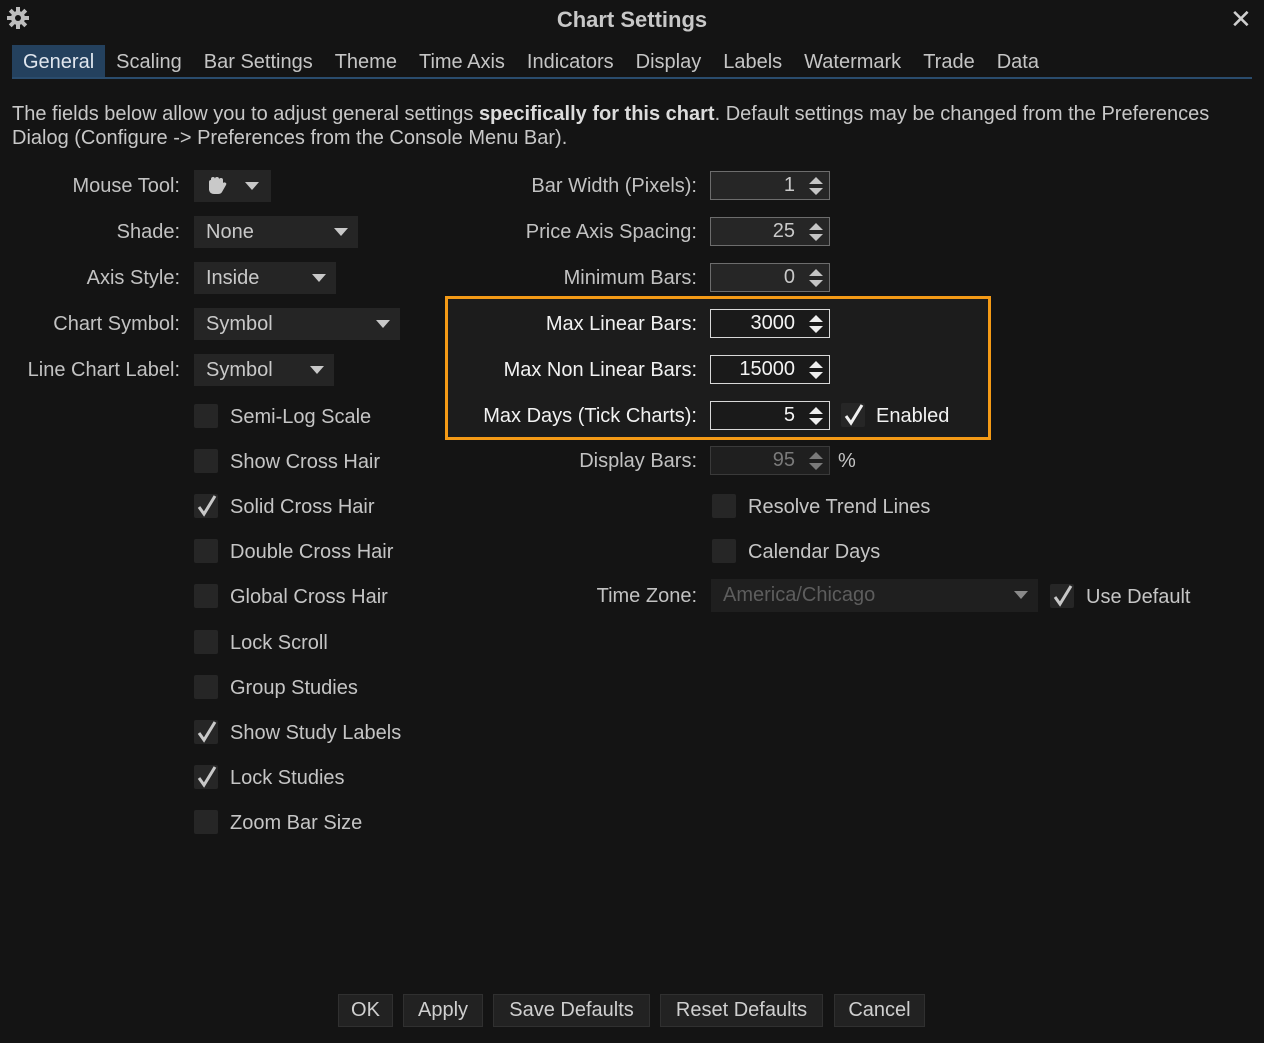 This screenshot has width=1264, height=1043. I want to click on chart-symbol-dropdown: Symbol, so click(297, 324).